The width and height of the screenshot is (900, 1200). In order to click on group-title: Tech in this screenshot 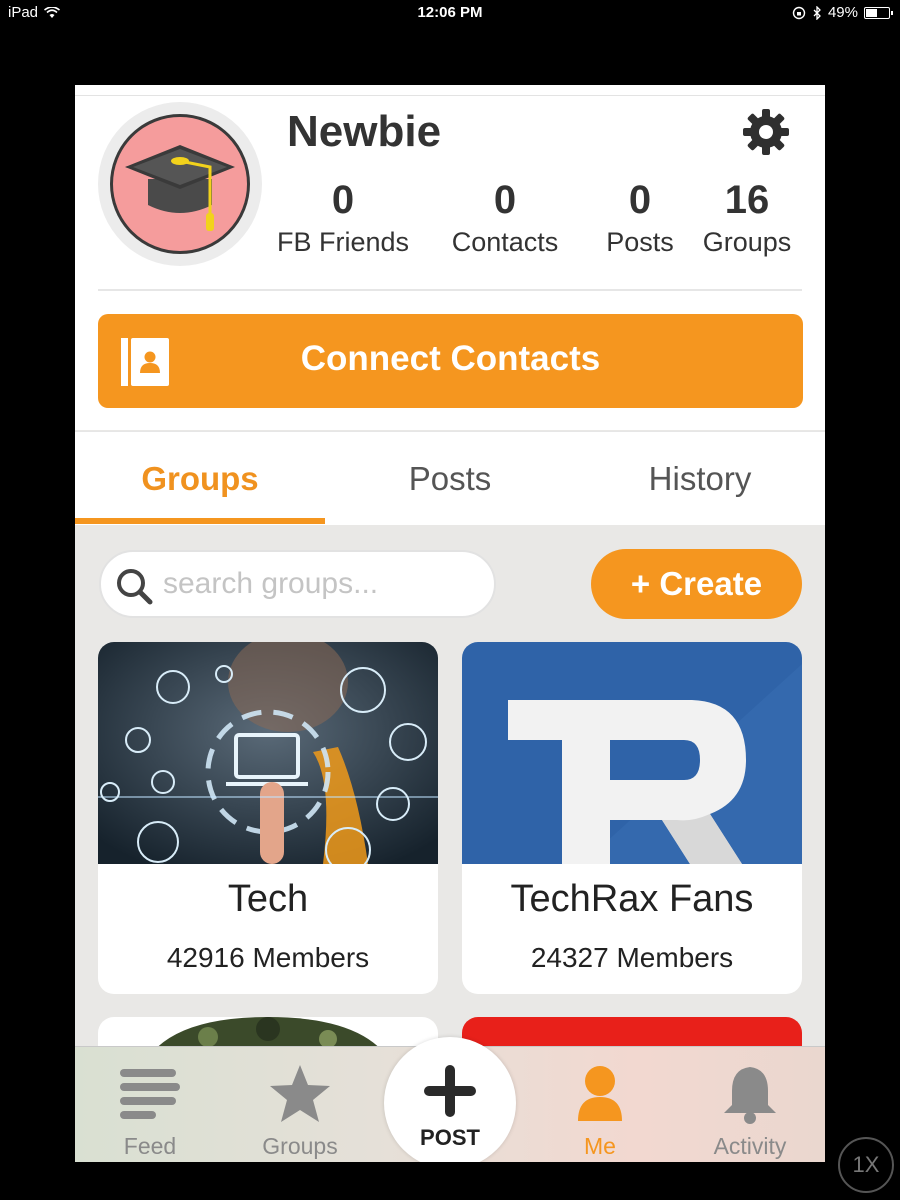, I will do `click(268, 899)`.